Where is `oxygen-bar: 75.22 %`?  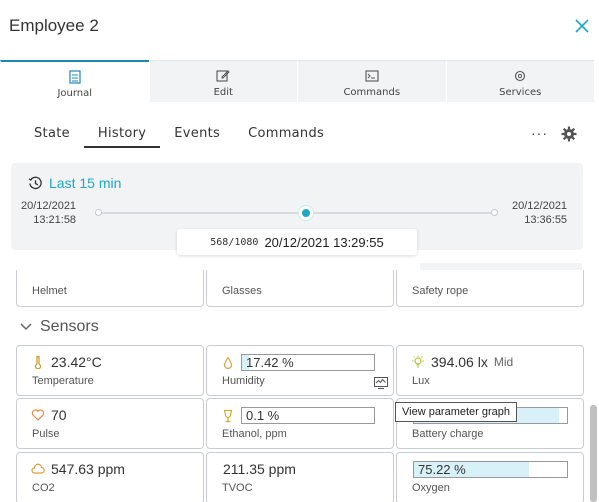 oxygen-bar: 75.22 % is located at coordinates (490, 469).